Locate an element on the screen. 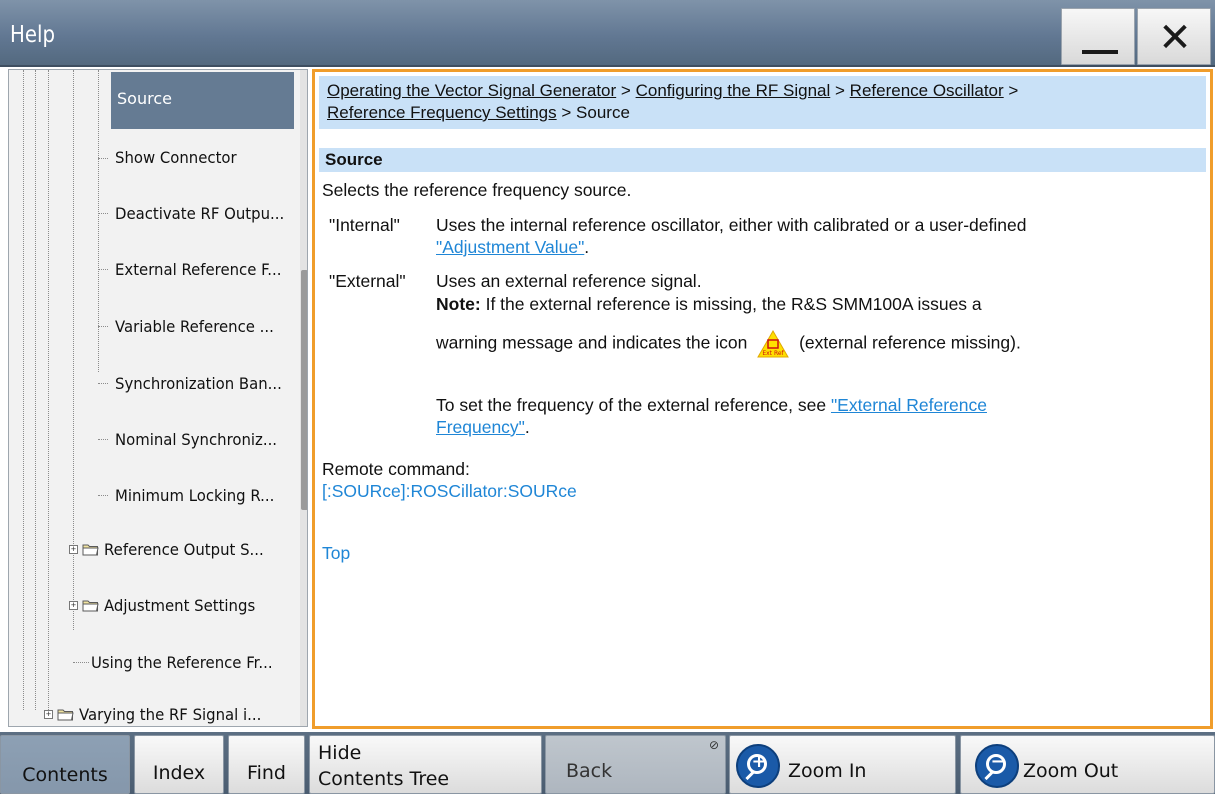  zoom-in-icon: + is located at coordinates (758, 766).